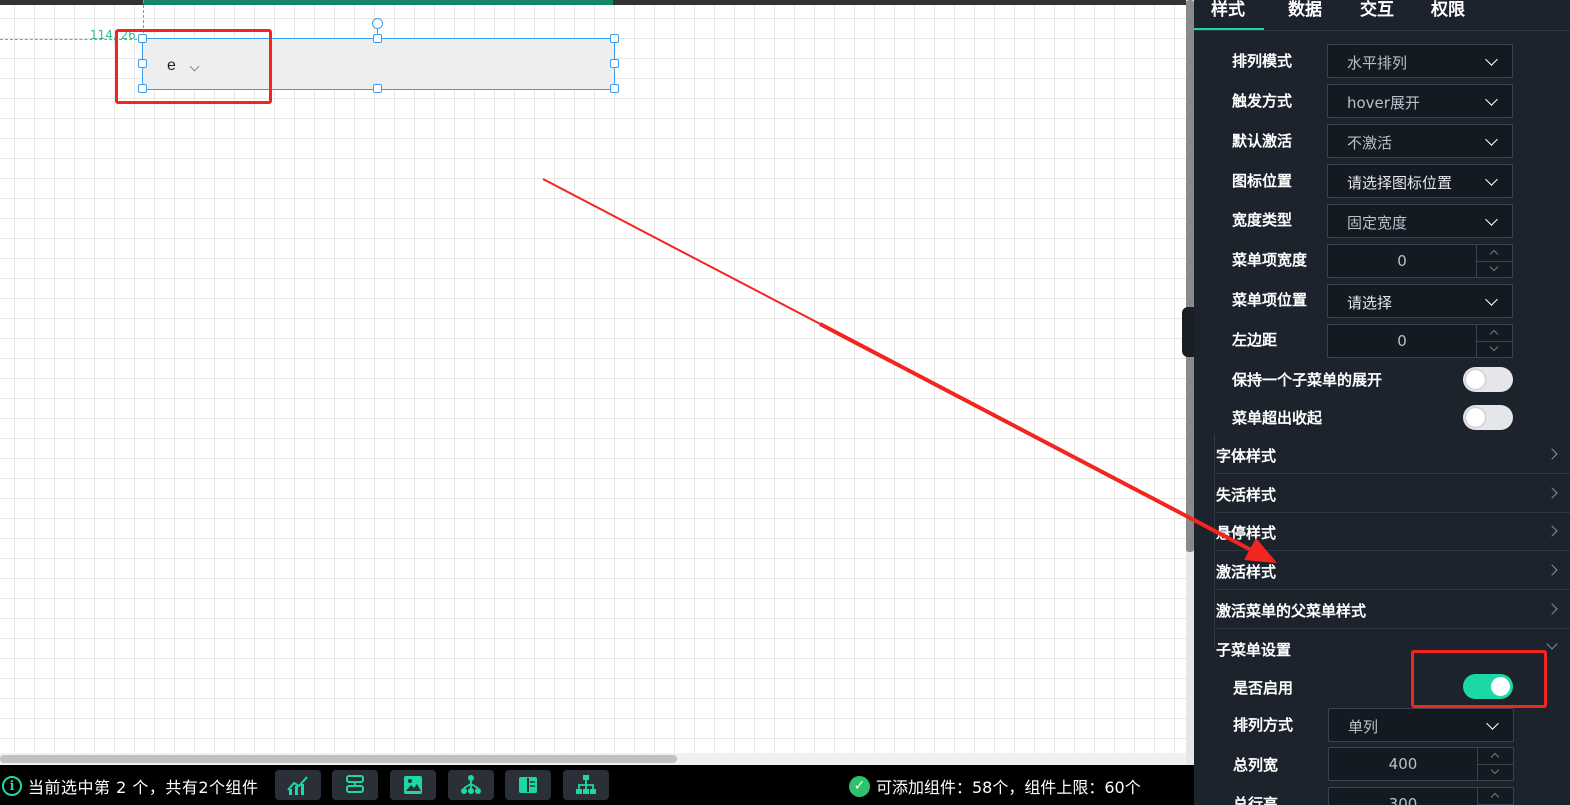 The width and height of the screenshot is (1570, 805). Describe the element at coordinates (1420, 301) in the screenshot. I see `item-position-select: 请选择` at that location.